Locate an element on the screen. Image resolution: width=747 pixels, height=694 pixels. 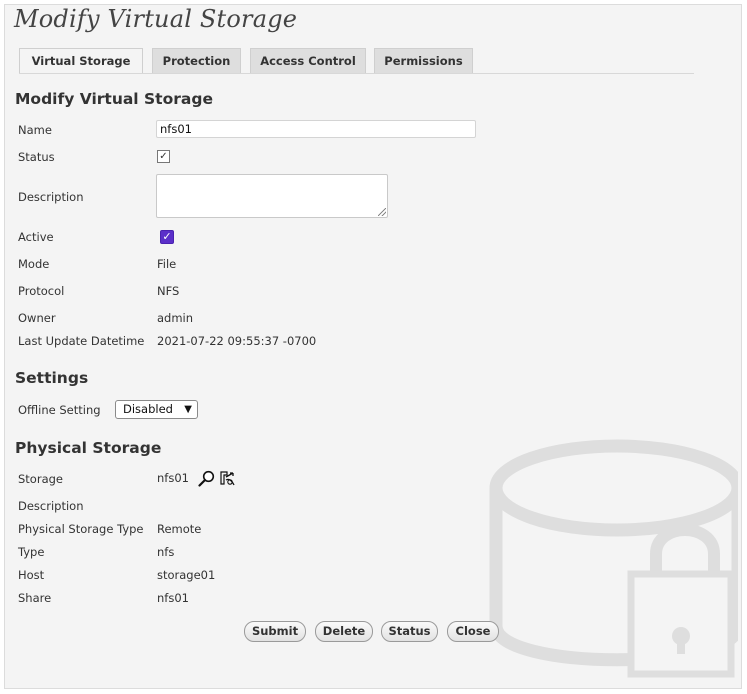
owner-value: admin is located at coordinates (175, 318).